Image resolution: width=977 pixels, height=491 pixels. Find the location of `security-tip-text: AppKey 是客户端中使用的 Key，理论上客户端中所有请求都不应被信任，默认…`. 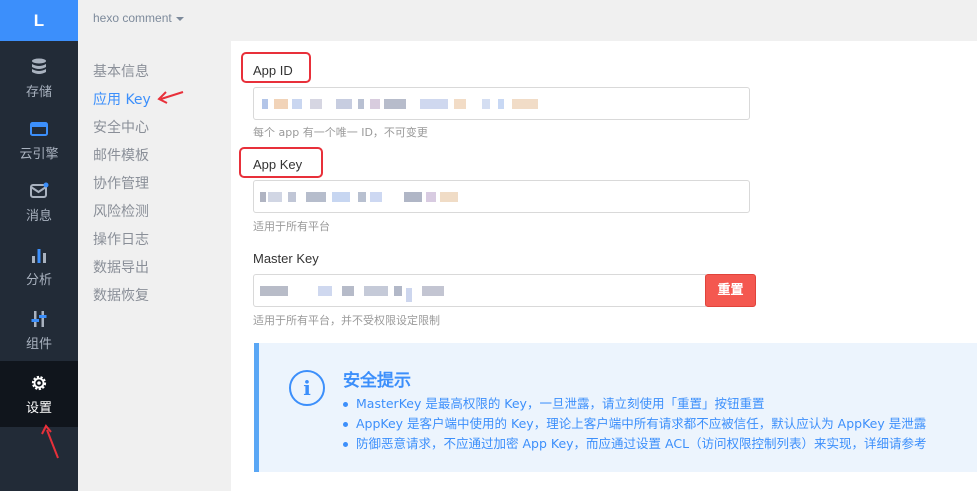

security-tip-text: AppKey 是客户端中使用的 Key，理论上客户端中所有请求都不应被信任，默认… is located at coordinates (641, 423).